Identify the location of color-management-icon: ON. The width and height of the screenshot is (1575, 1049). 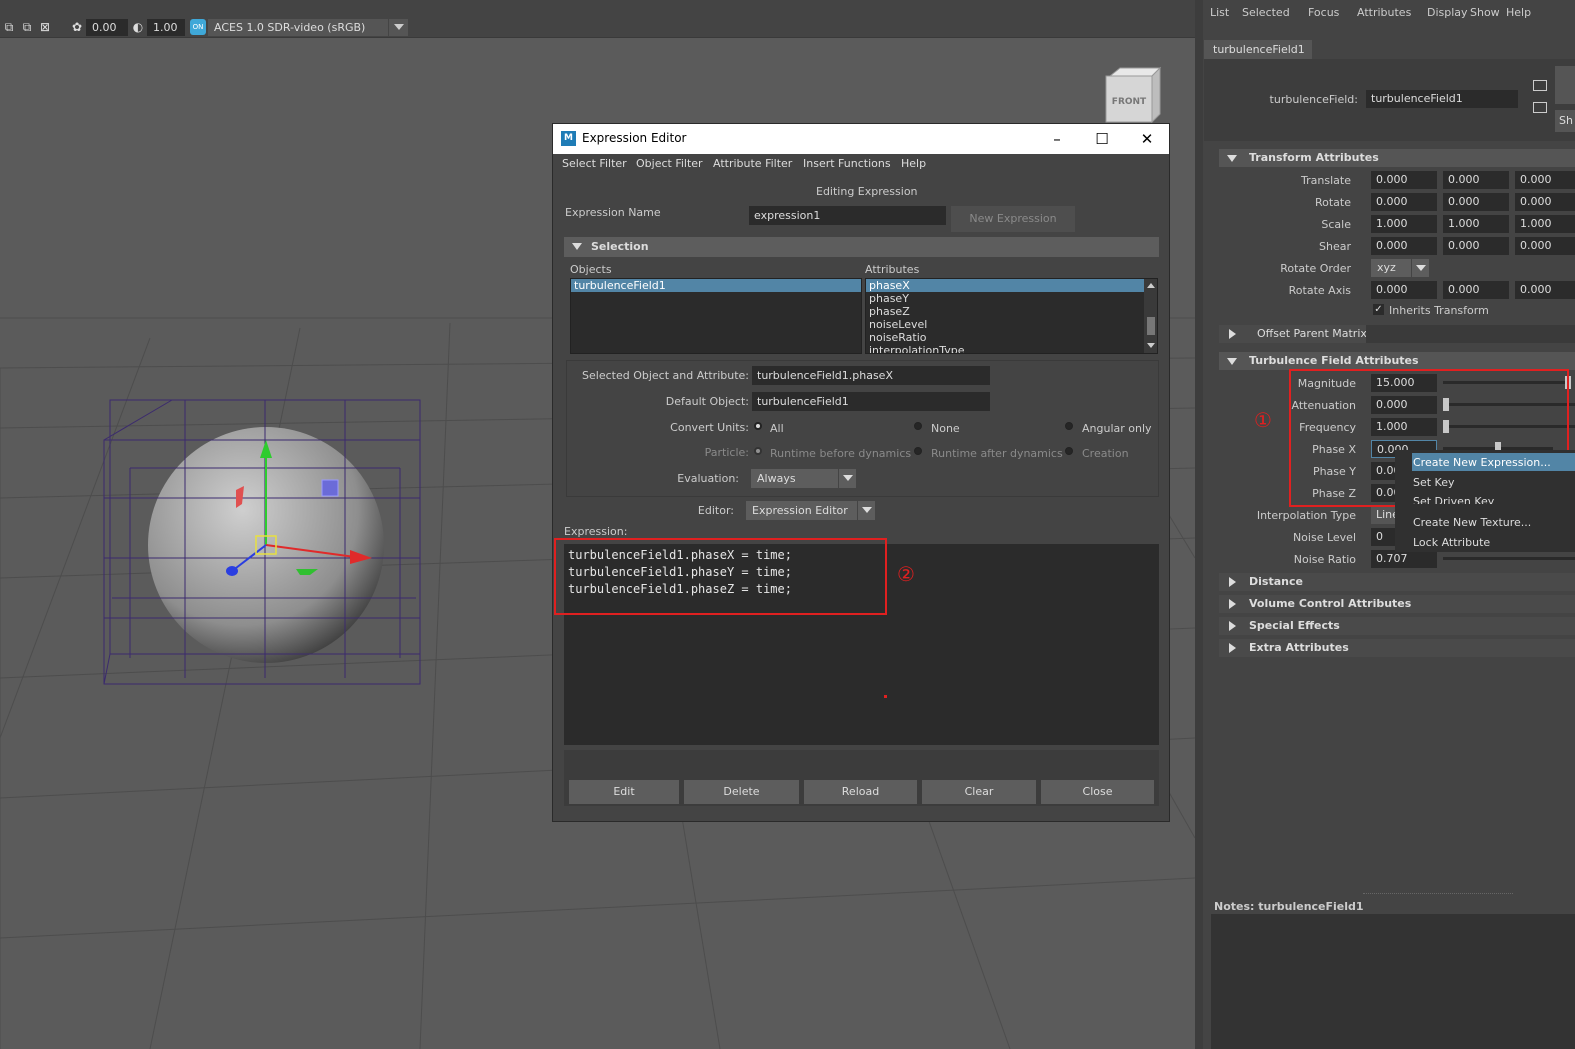
(198, 27).